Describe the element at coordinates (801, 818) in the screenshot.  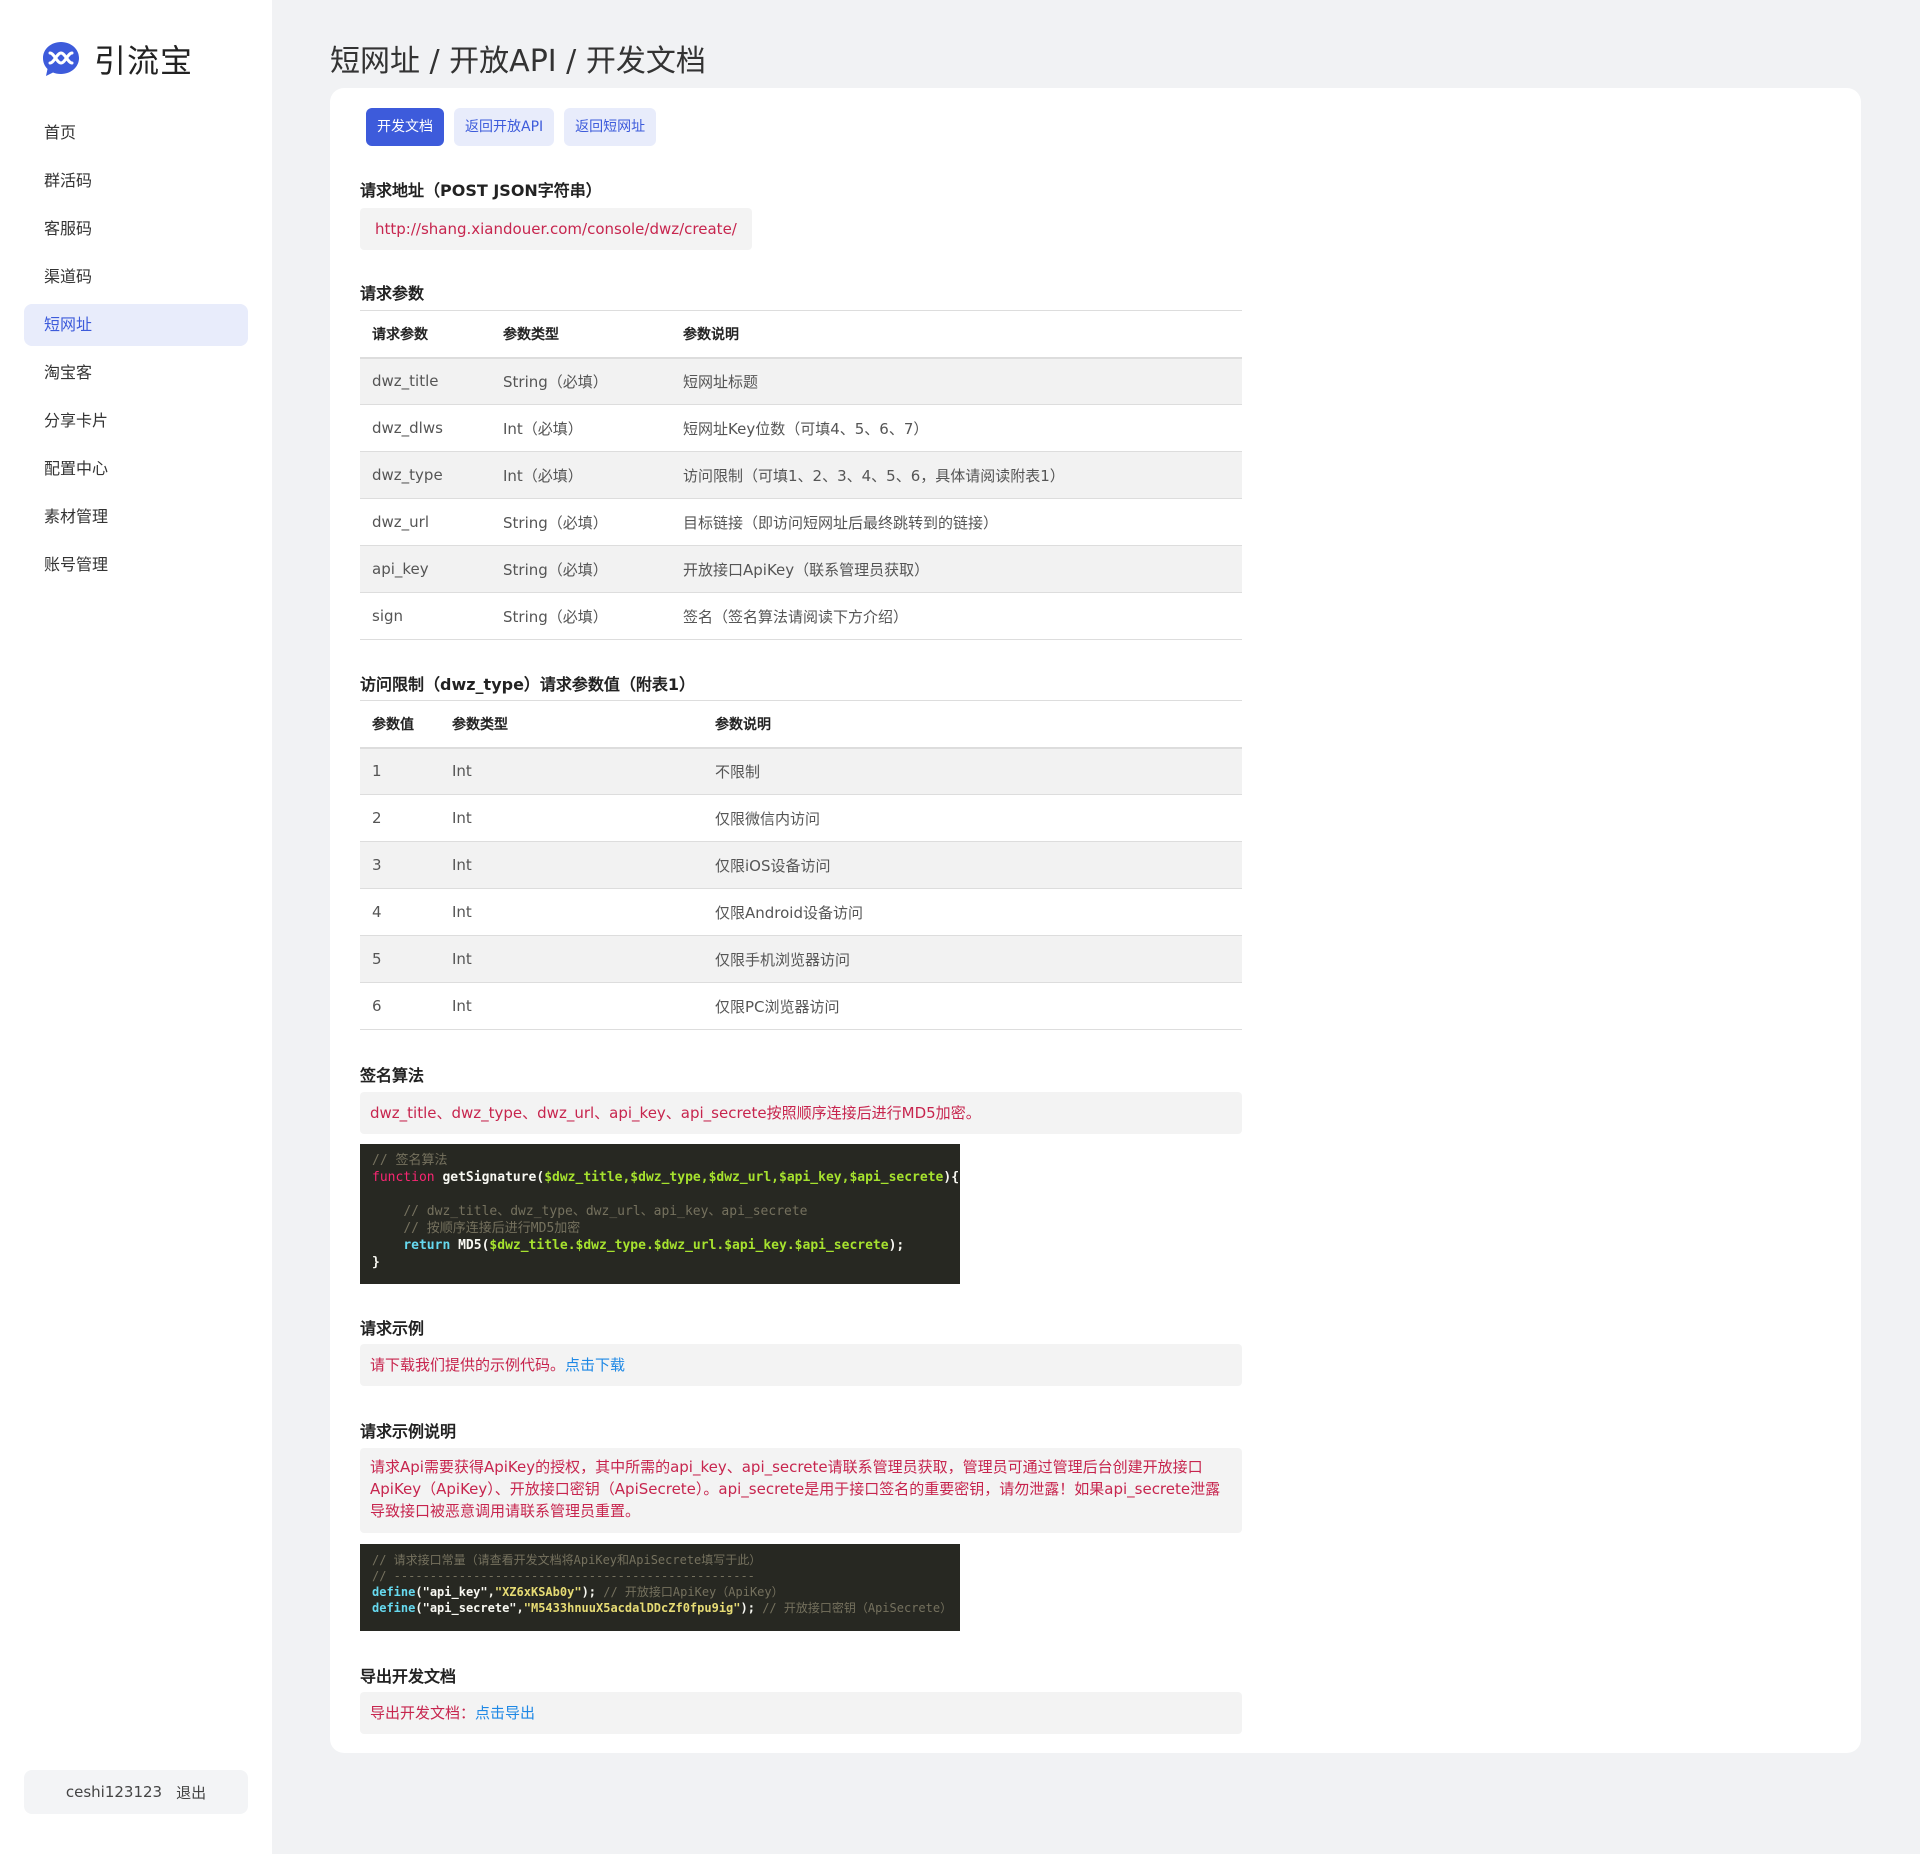
I see `table-row: 2 Int 仅限微信内访问` at that location.